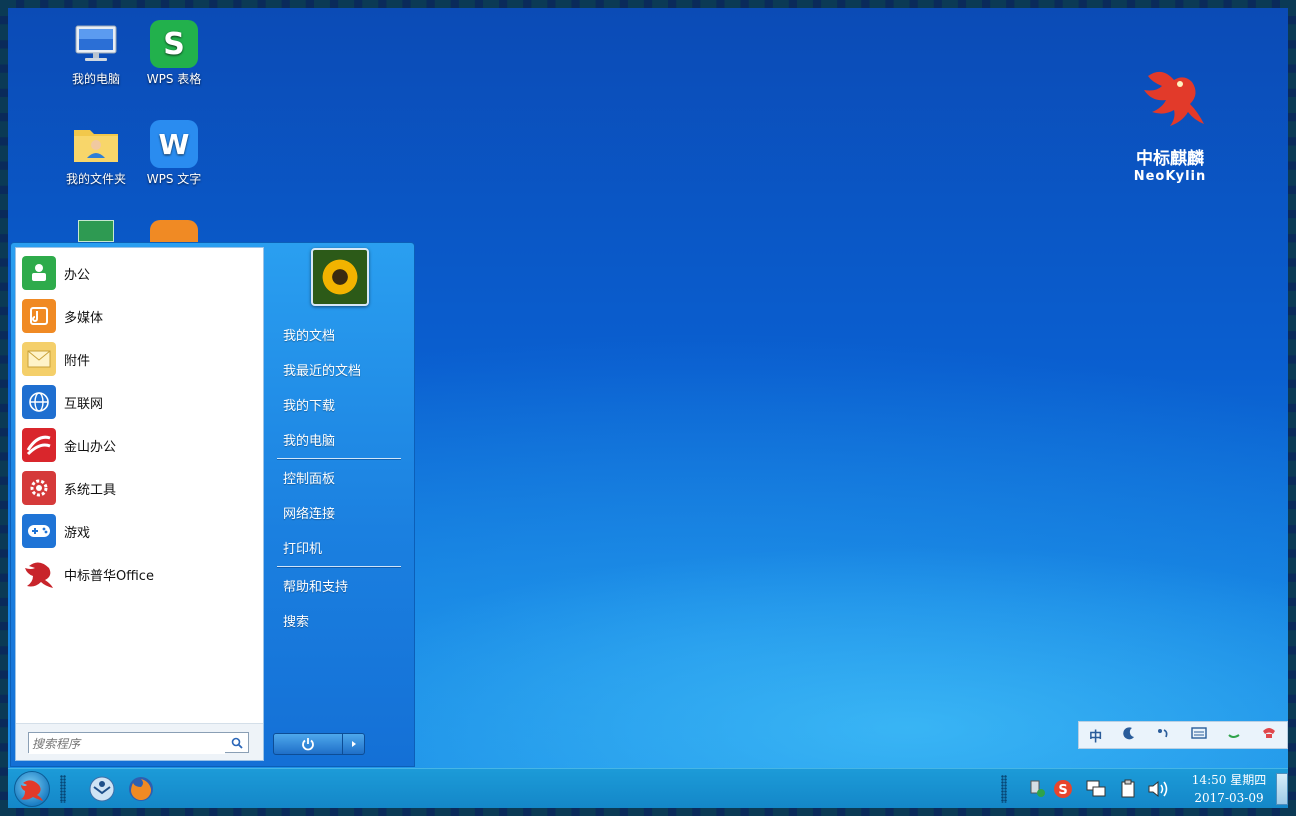  Describe the element at coordinates (1198, 735) in the screenshot. I see `keyboard-icon` at that location.